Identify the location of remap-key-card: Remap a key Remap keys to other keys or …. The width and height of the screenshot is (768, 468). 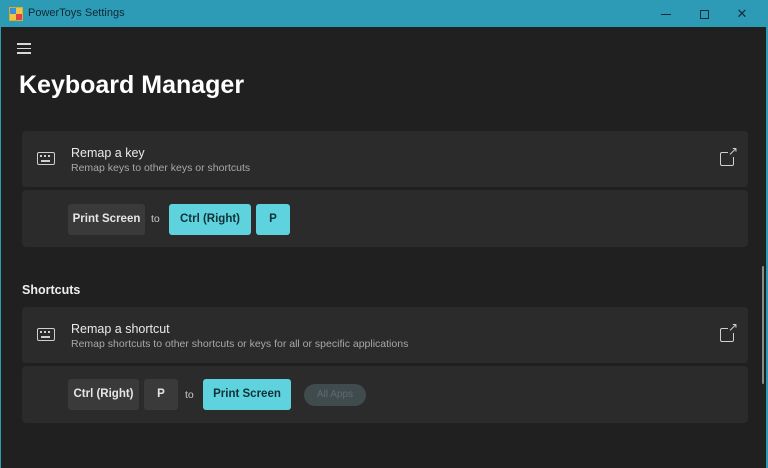
(385, 159).